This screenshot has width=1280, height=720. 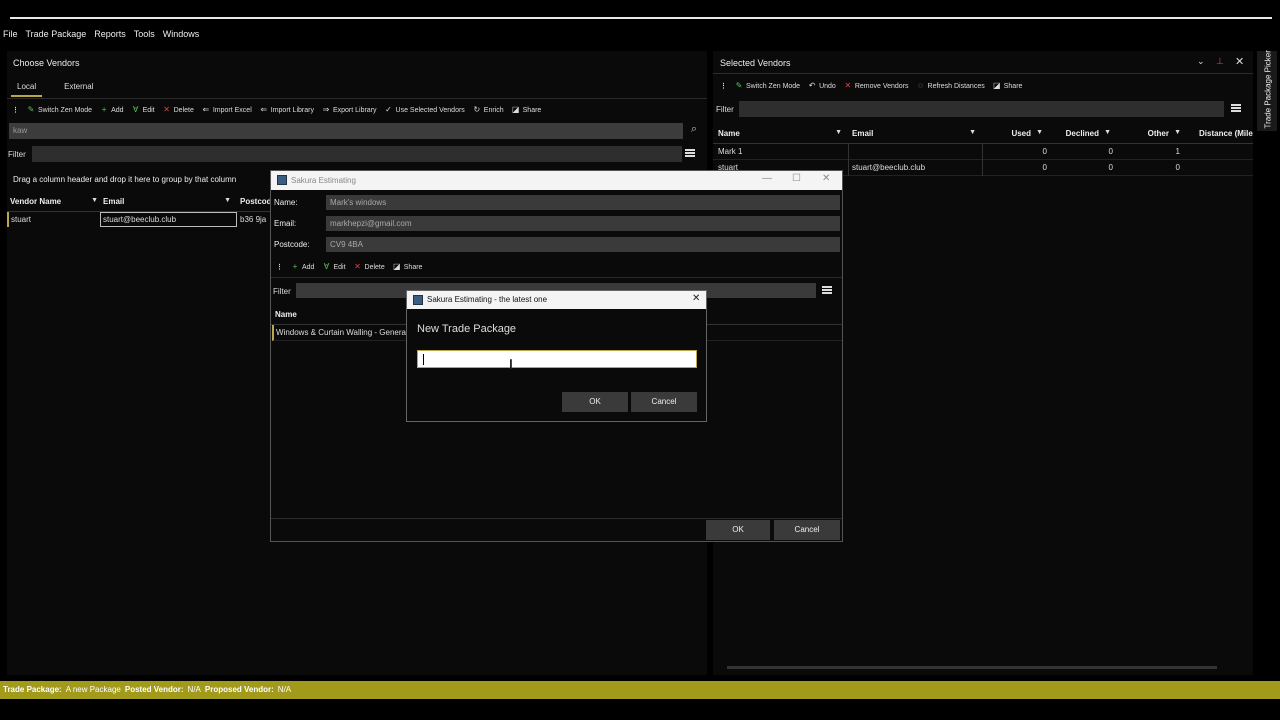 I want to click on tab-external: External, so click(x=78, y=88).